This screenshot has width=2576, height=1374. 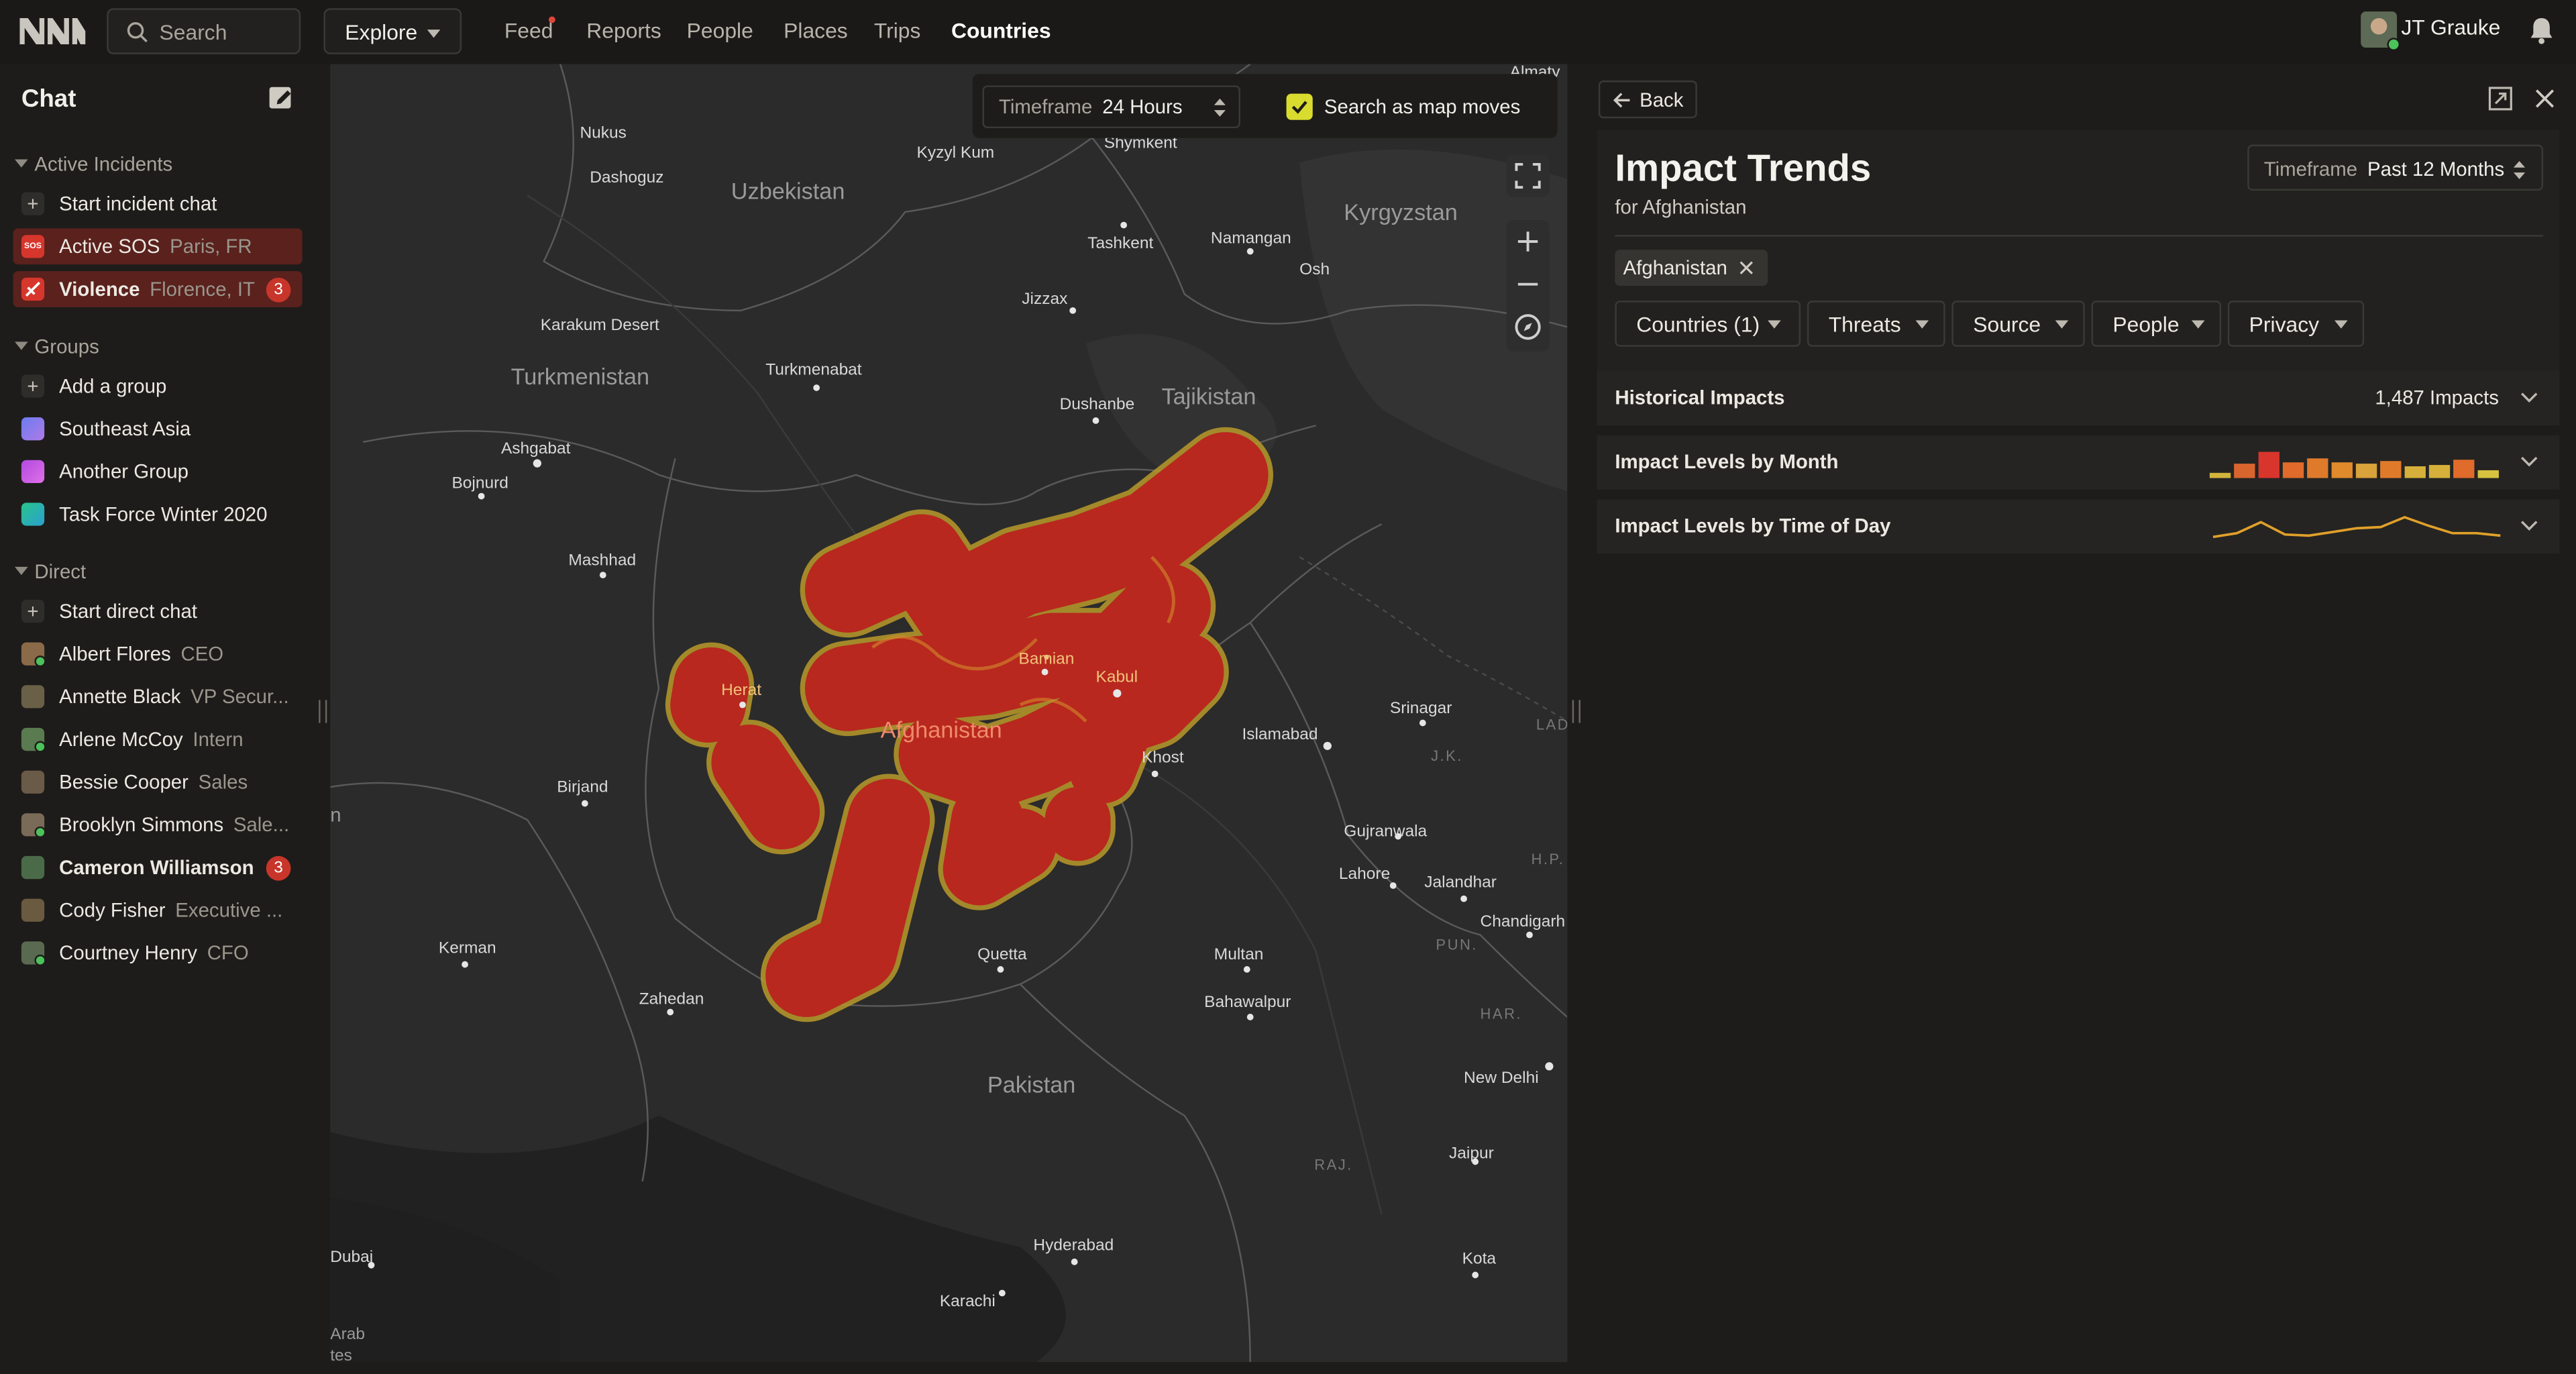 What do you see at coordinates (1265, 106) in the screenshot?
I see `map-toolbar: Timeframe 24 Hours Search as map moves` at bounding box center [1265, 106].